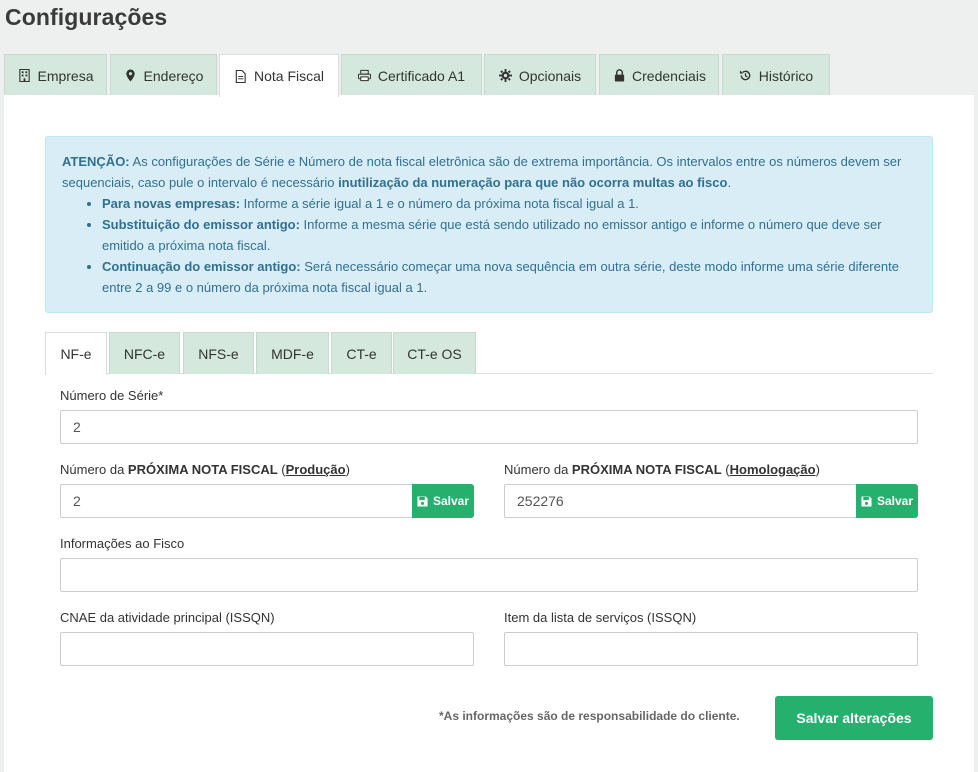 The height and width of the screenshot is (772, 978). What do you see at coordinates (680, 501) in the screenshot?
I see `homo-number-input: 252276` at bounding box center [680, 501].